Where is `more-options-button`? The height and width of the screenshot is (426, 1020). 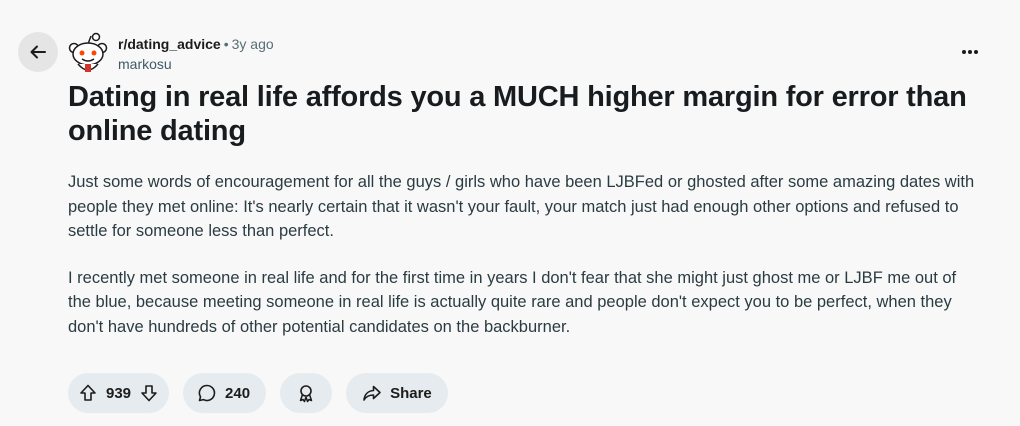
more-options-button is located at coordinates (970, 52).